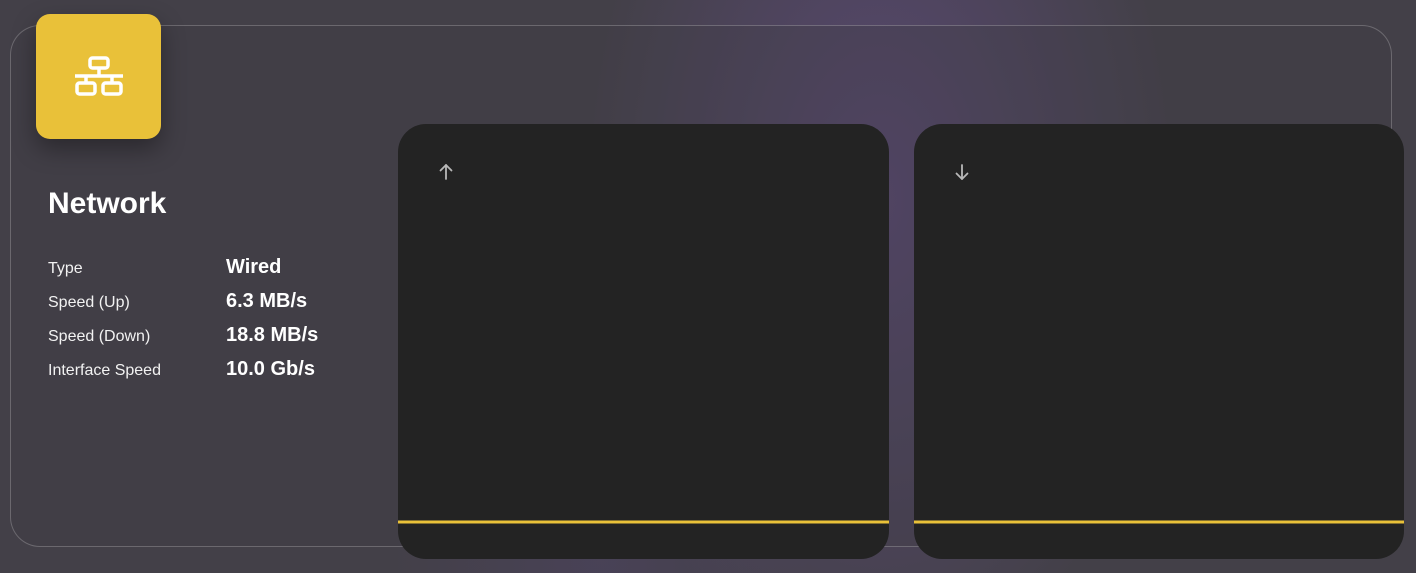 Image resolution: width=1416 pixels, height=573 pixels. Describe the element at coordinates (107, 203) in the screenshot. I see `widget-title: Network` at that location.